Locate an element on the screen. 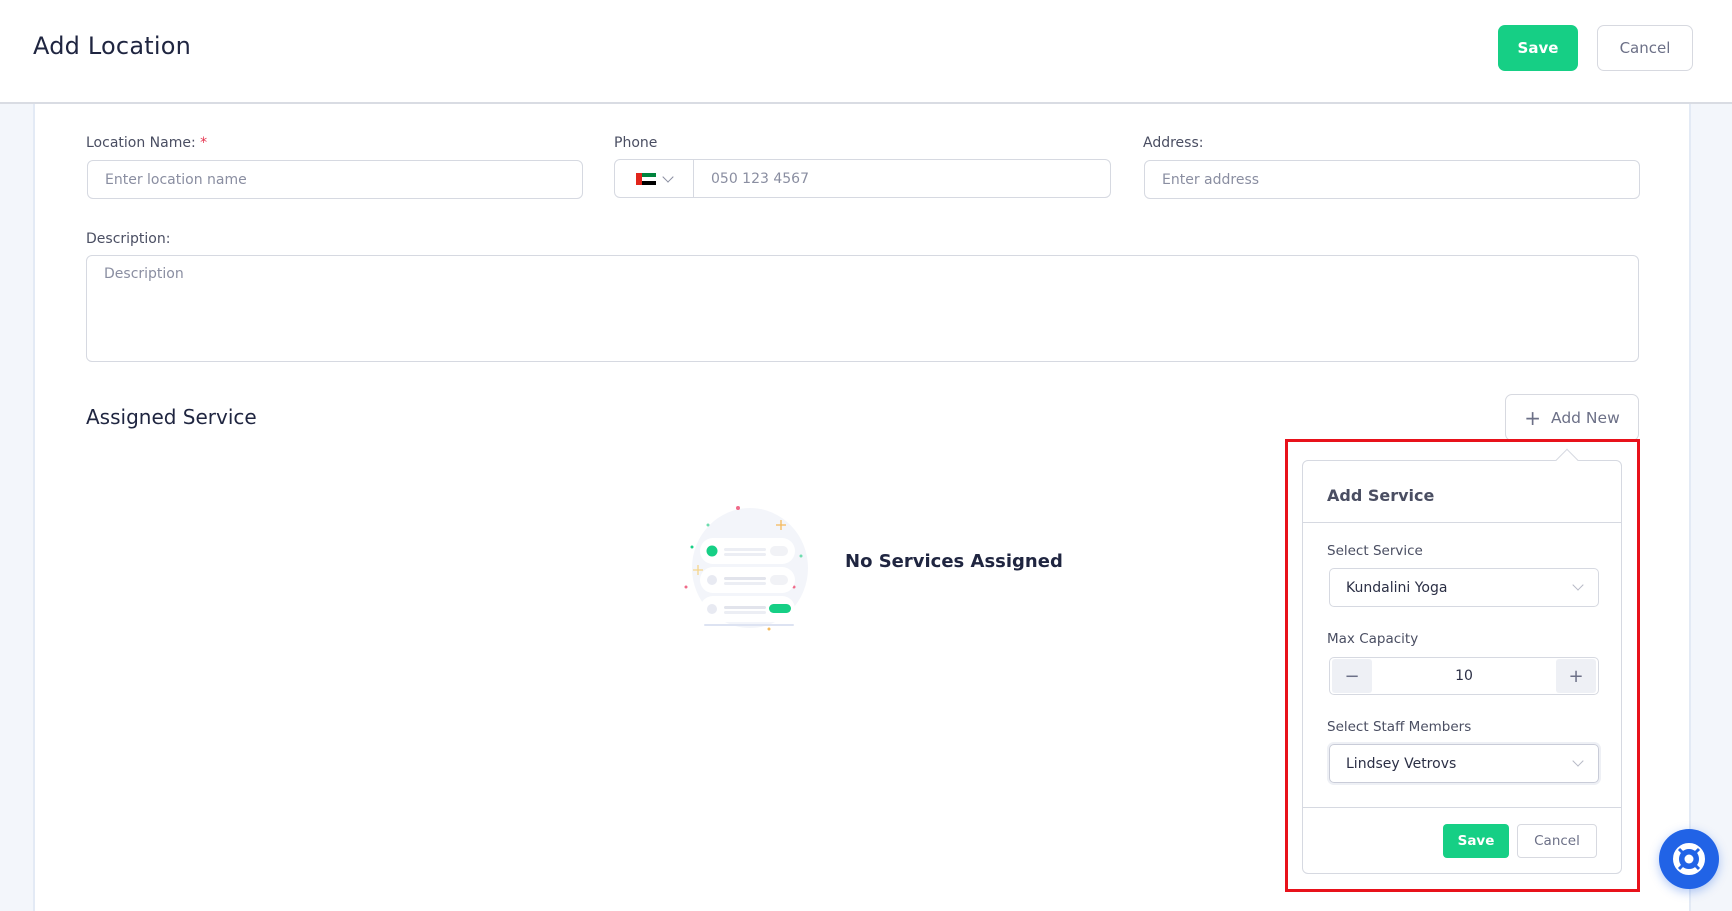  max-capacity-value: 10 is located at coordinates (1464, 676).